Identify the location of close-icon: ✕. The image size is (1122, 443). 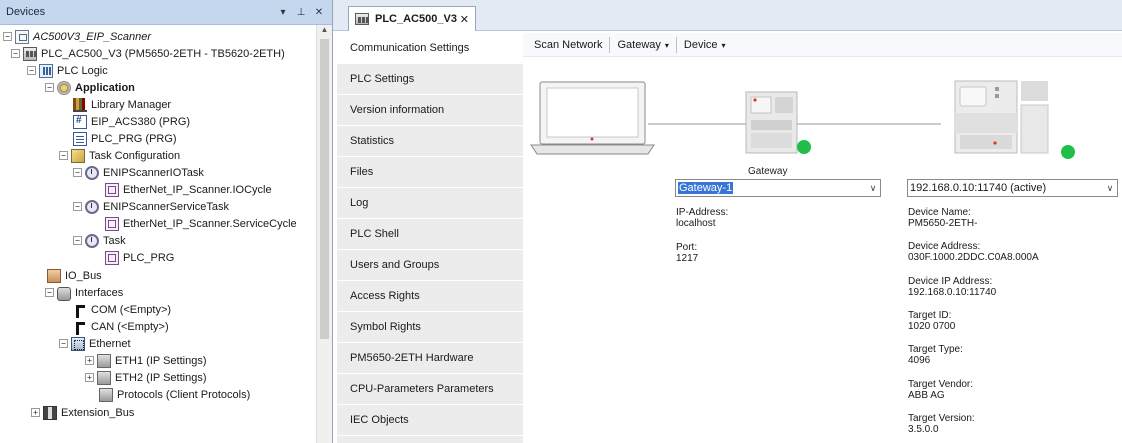
(319, 12).